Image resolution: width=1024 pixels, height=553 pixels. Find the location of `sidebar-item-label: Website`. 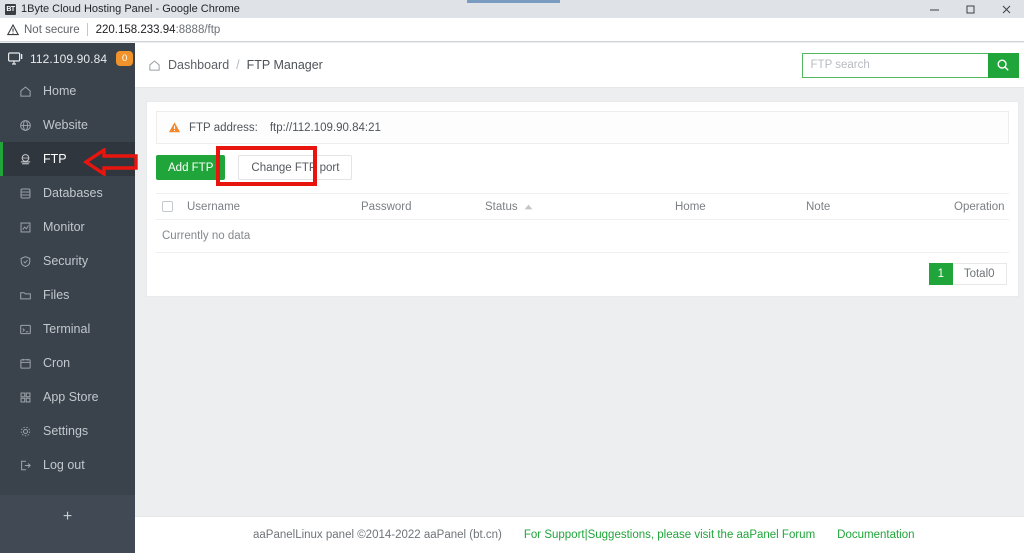

sidebar-item-label: Website is located at coordinates (65, 125).